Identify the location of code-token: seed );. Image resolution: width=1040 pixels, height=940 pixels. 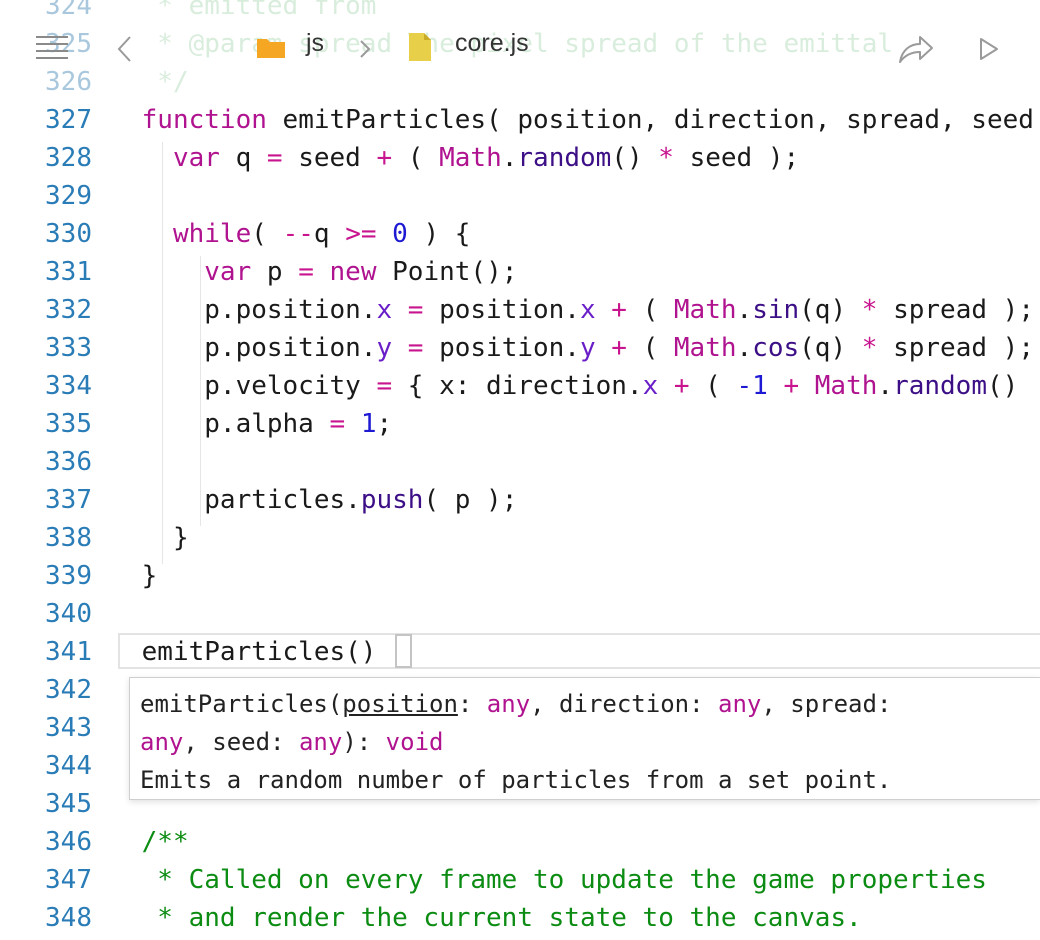
(736, 158).